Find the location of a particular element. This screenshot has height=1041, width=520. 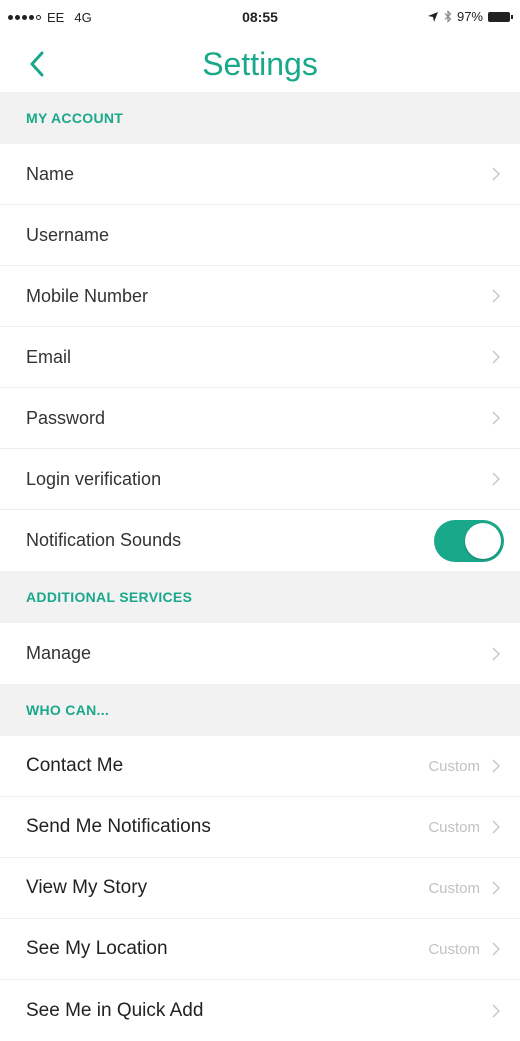

page-title: Settings is located at coordinates (260, 64).